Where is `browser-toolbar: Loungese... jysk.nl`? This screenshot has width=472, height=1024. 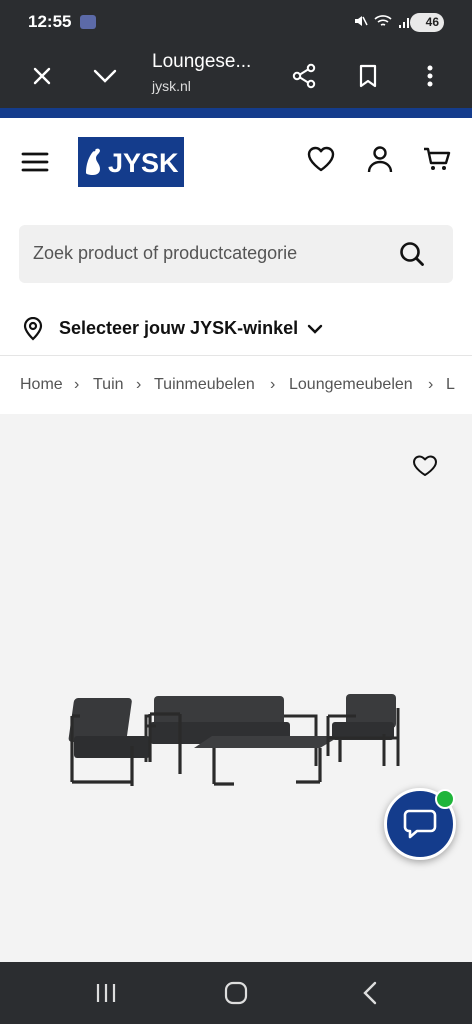
browser-toolbar: Loungese... jysk.nl is located at coordinates (236, 77).